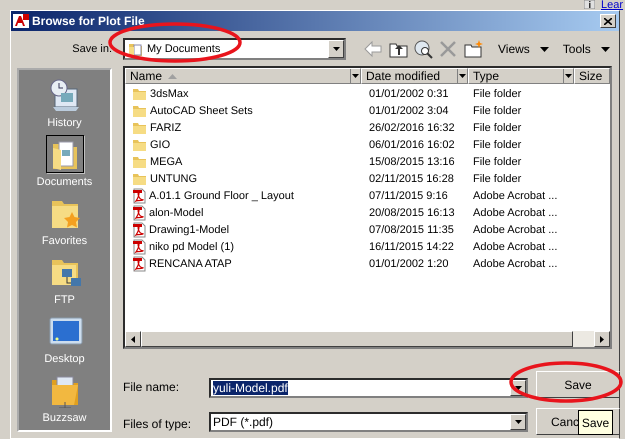 This screenshot has height=439, width=625. I want to click on dropdown-value: My Documents, so click(184, 49).